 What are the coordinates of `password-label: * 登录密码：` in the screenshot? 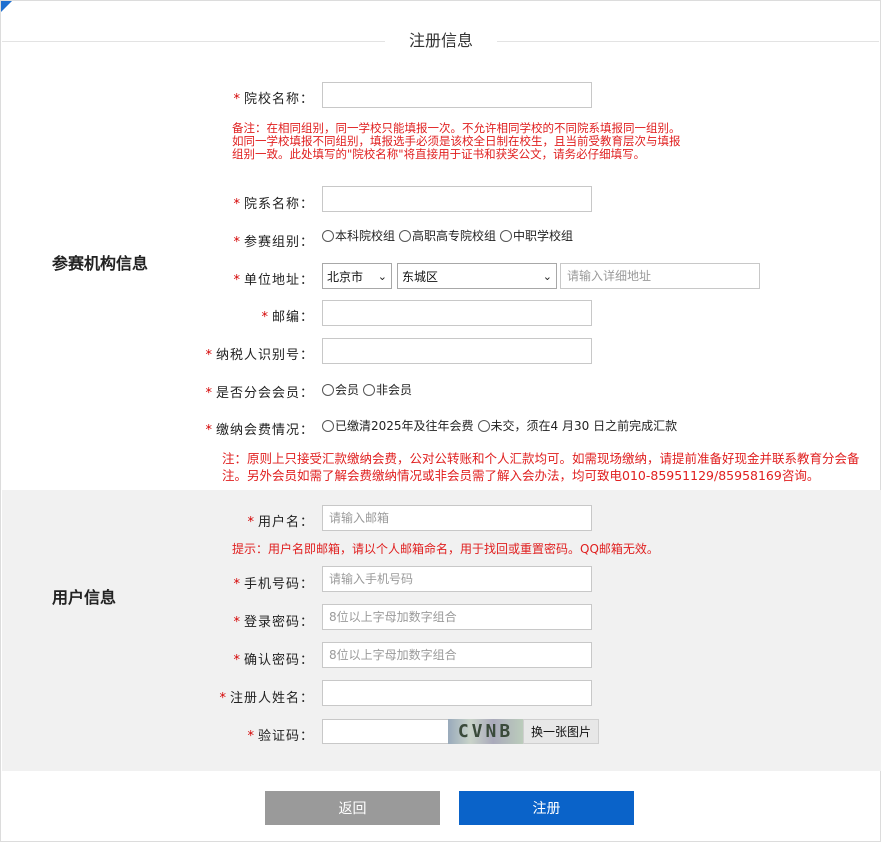 It's located at (273, 622).